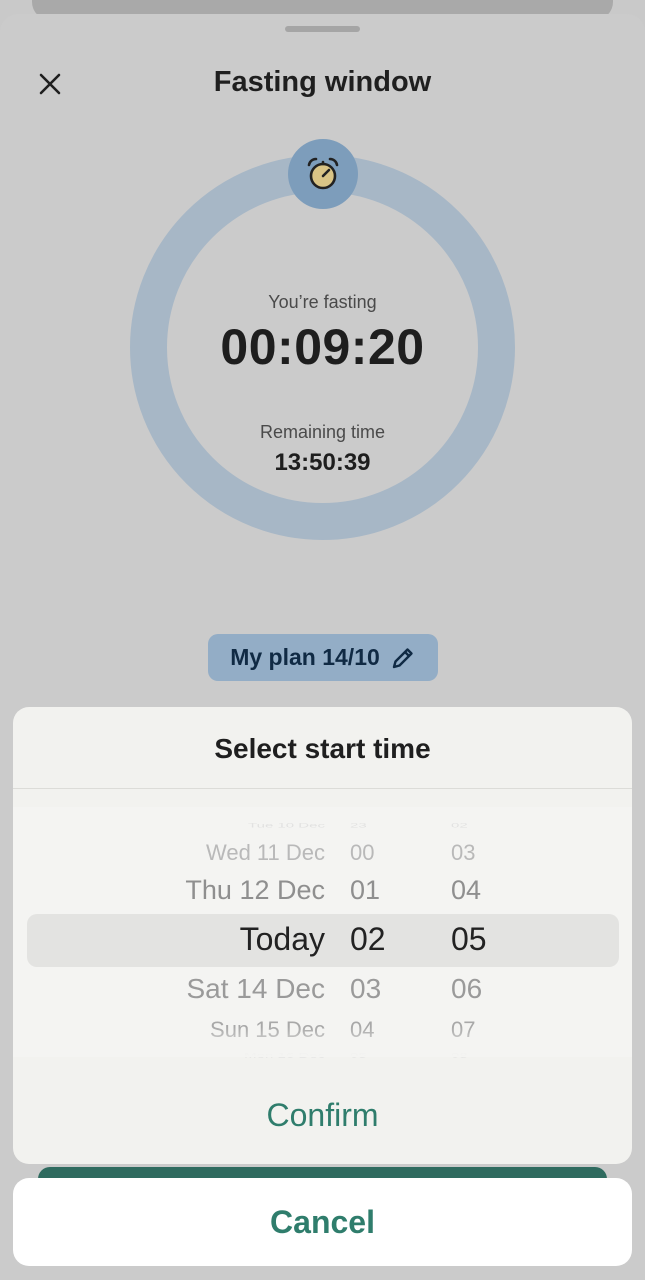 This screenshot has height=1280, width=645. I want to click on minute-option: 08, so click(483, 1056).